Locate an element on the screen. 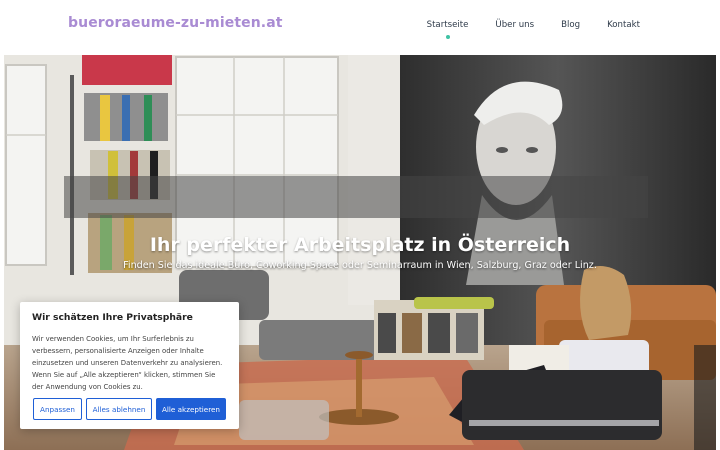 This screenshot has height=450, width=720. cookie-buttons: Anpassen Alles ablehnen Alle akzeptieren is located at coordinates (129, 409).